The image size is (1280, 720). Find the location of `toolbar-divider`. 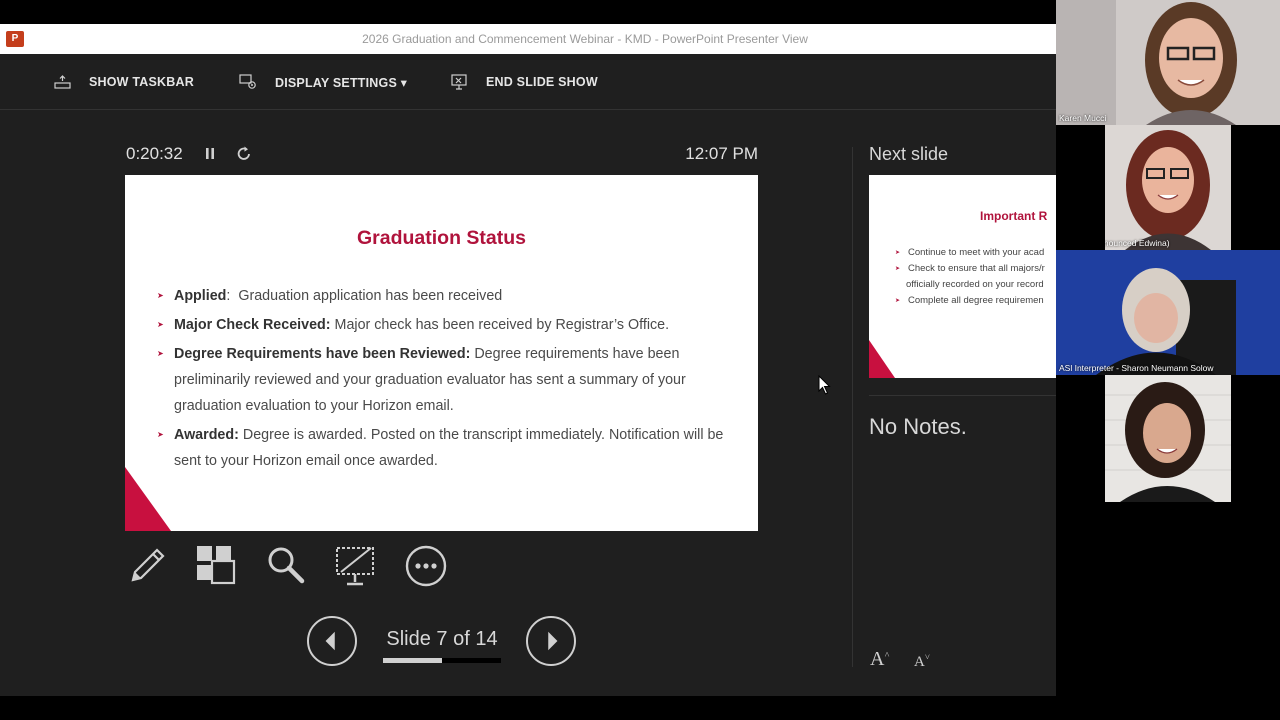

toolbar-divider is located at coordinates (528, 109).